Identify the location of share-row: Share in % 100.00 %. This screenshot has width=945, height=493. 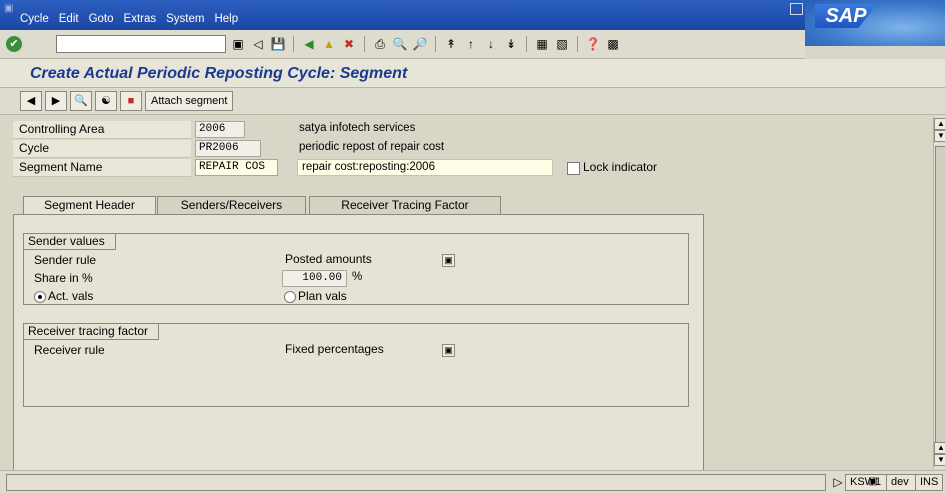
(356, 278).